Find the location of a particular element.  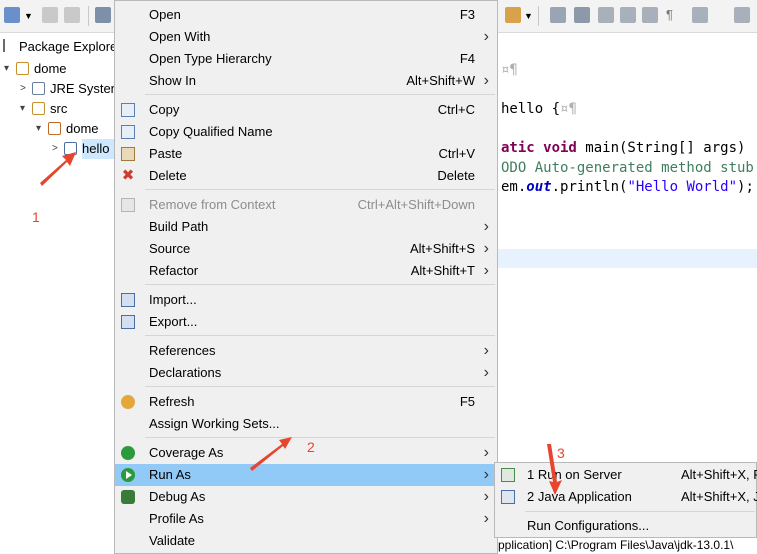

annotation-label-3: 3 is located at coordinates (561, 453).